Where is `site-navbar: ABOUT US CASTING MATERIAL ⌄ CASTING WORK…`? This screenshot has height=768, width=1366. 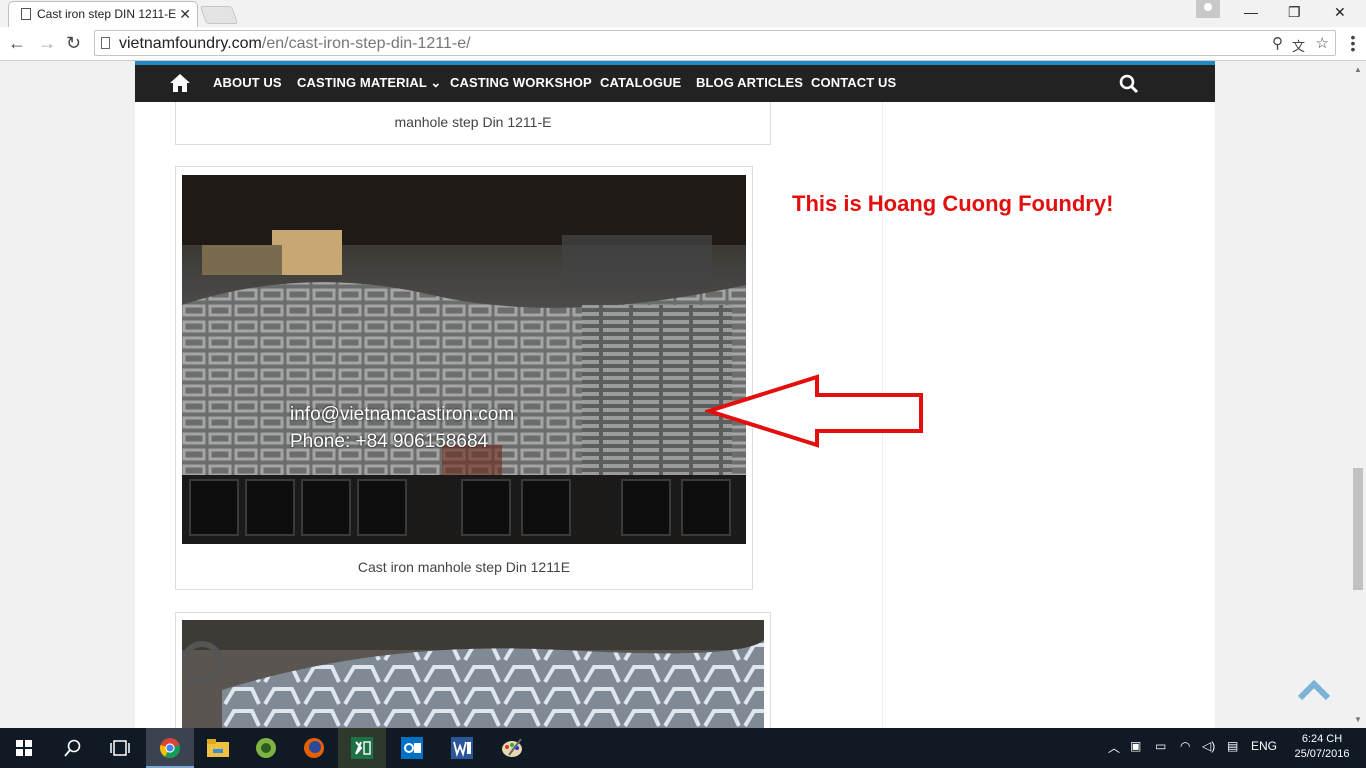 site-navbar: ABOUT US CASTING MATERIAL ⌄ CASTING WORK… is located at coordinates (675, 81).